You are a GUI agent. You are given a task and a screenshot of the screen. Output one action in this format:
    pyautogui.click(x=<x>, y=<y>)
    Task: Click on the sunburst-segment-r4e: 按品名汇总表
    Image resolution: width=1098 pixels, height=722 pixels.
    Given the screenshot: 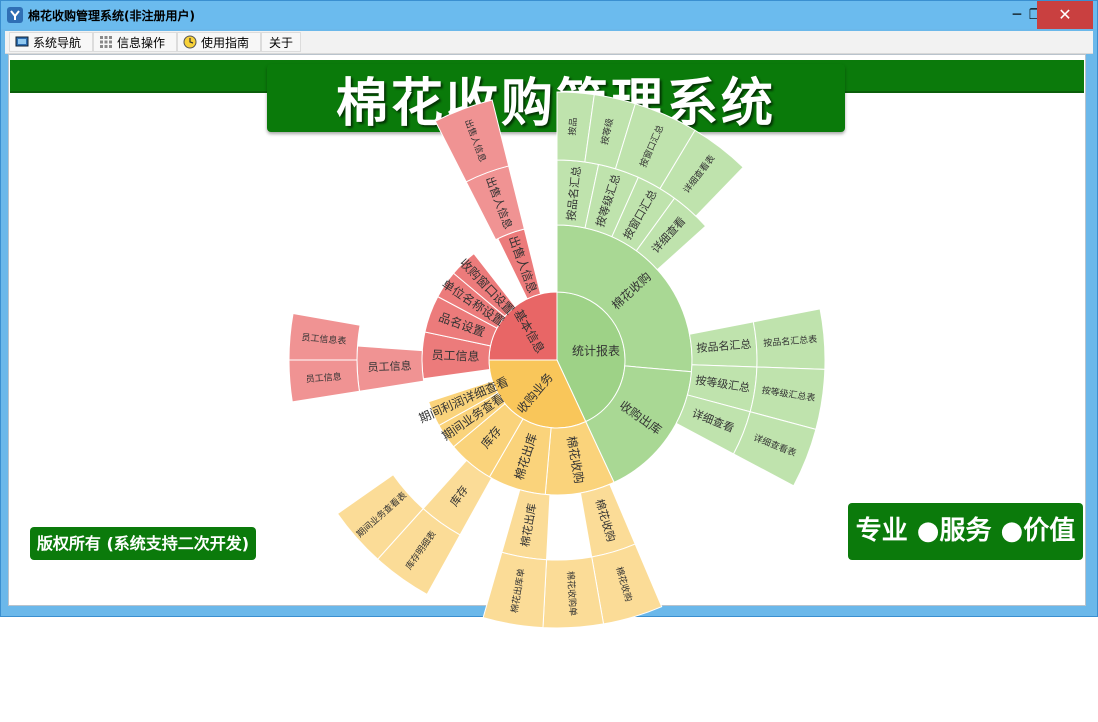 What is the action you would take?
    pyautogui.click(x=789, y=339)
    